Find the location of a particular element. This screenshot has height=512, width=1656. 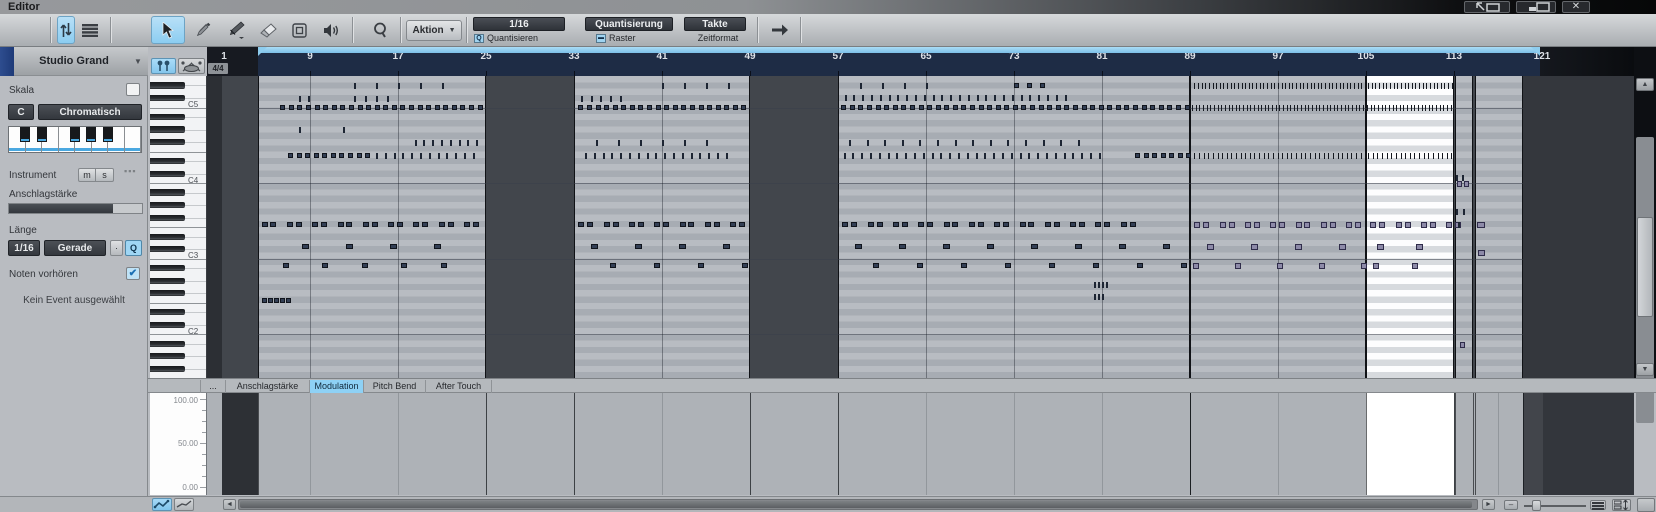

note-list-button is located at coordinates (90, 30).